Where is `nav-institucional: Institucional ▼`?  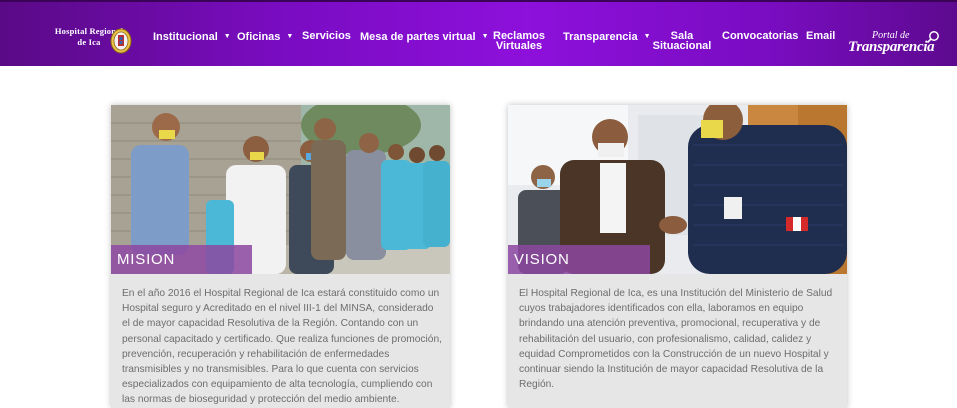 nav-institucional: Institucional ▼ is located at coordinates (192, 37).